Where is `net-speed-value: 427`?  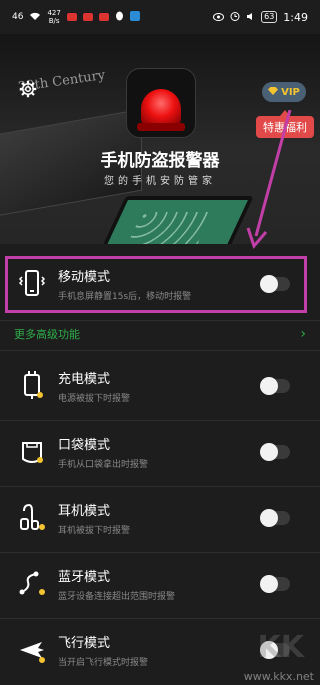
net-speed-value: 427 is located at coordinates (54, 13).